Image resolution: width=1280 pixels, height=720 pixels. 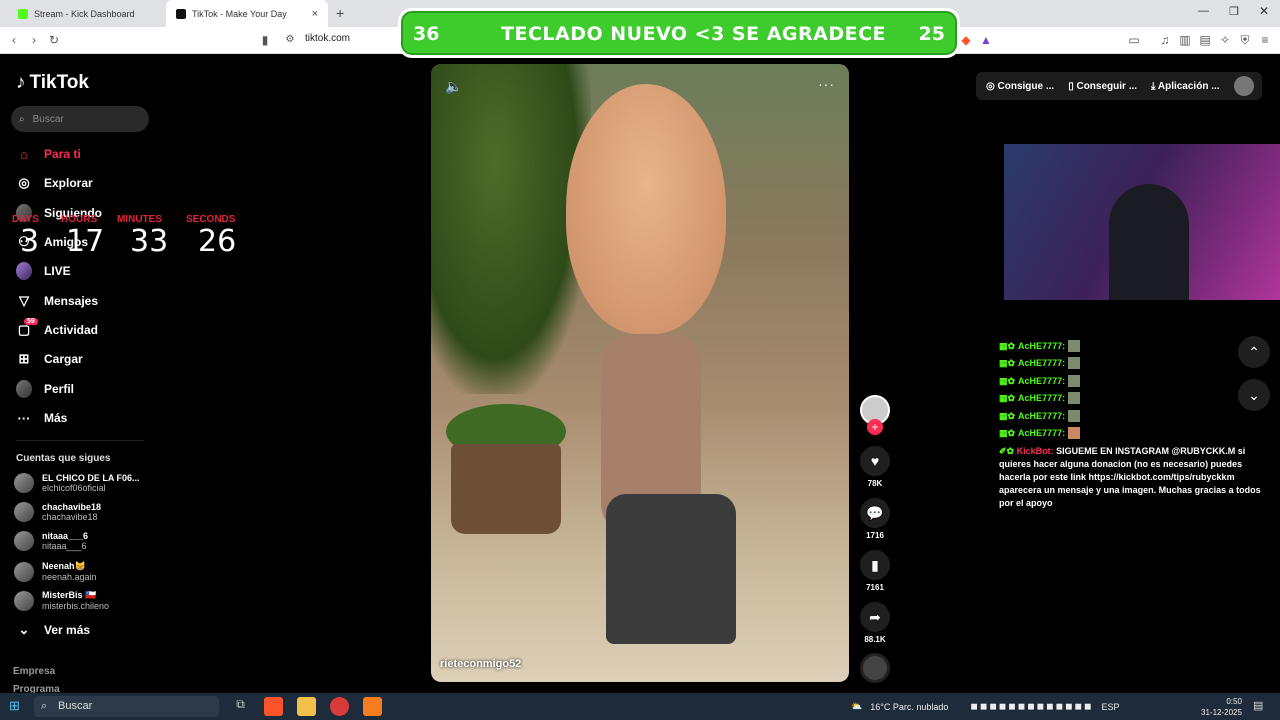 I want to click on wallet-icon: ▤, so click(x=1205, y=40).